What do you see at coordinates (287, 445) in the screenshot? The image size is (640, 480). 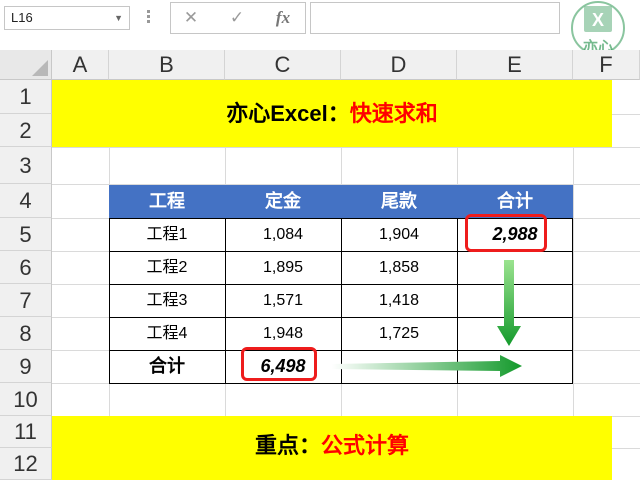 I see `footer-note-black: 重点：` at bounding box center [287, 445].